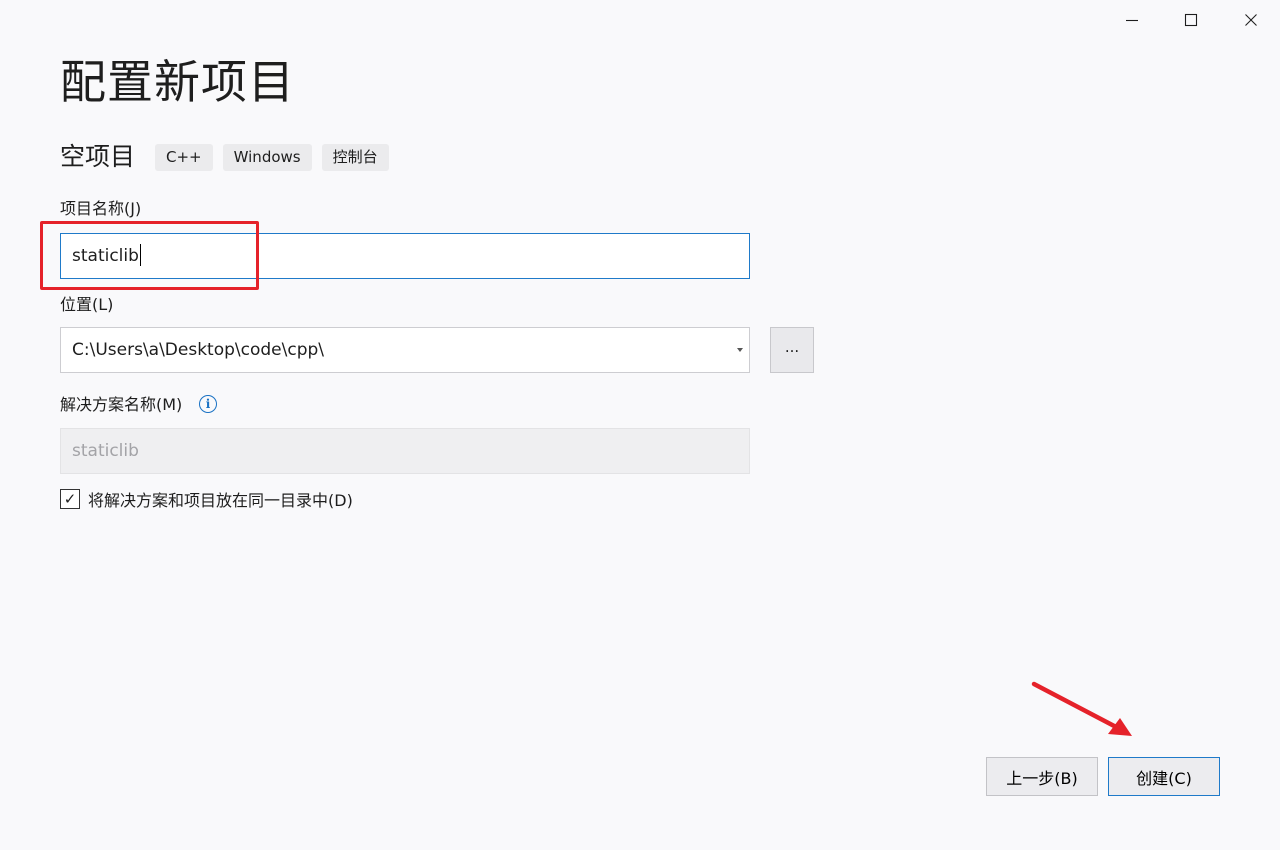 This screenshot has height=850, width=1280. What do you see at coordinates (405, 451) in the screenshot?
I see `solution-name-input: staticlib` at bounding box center [405, 451].